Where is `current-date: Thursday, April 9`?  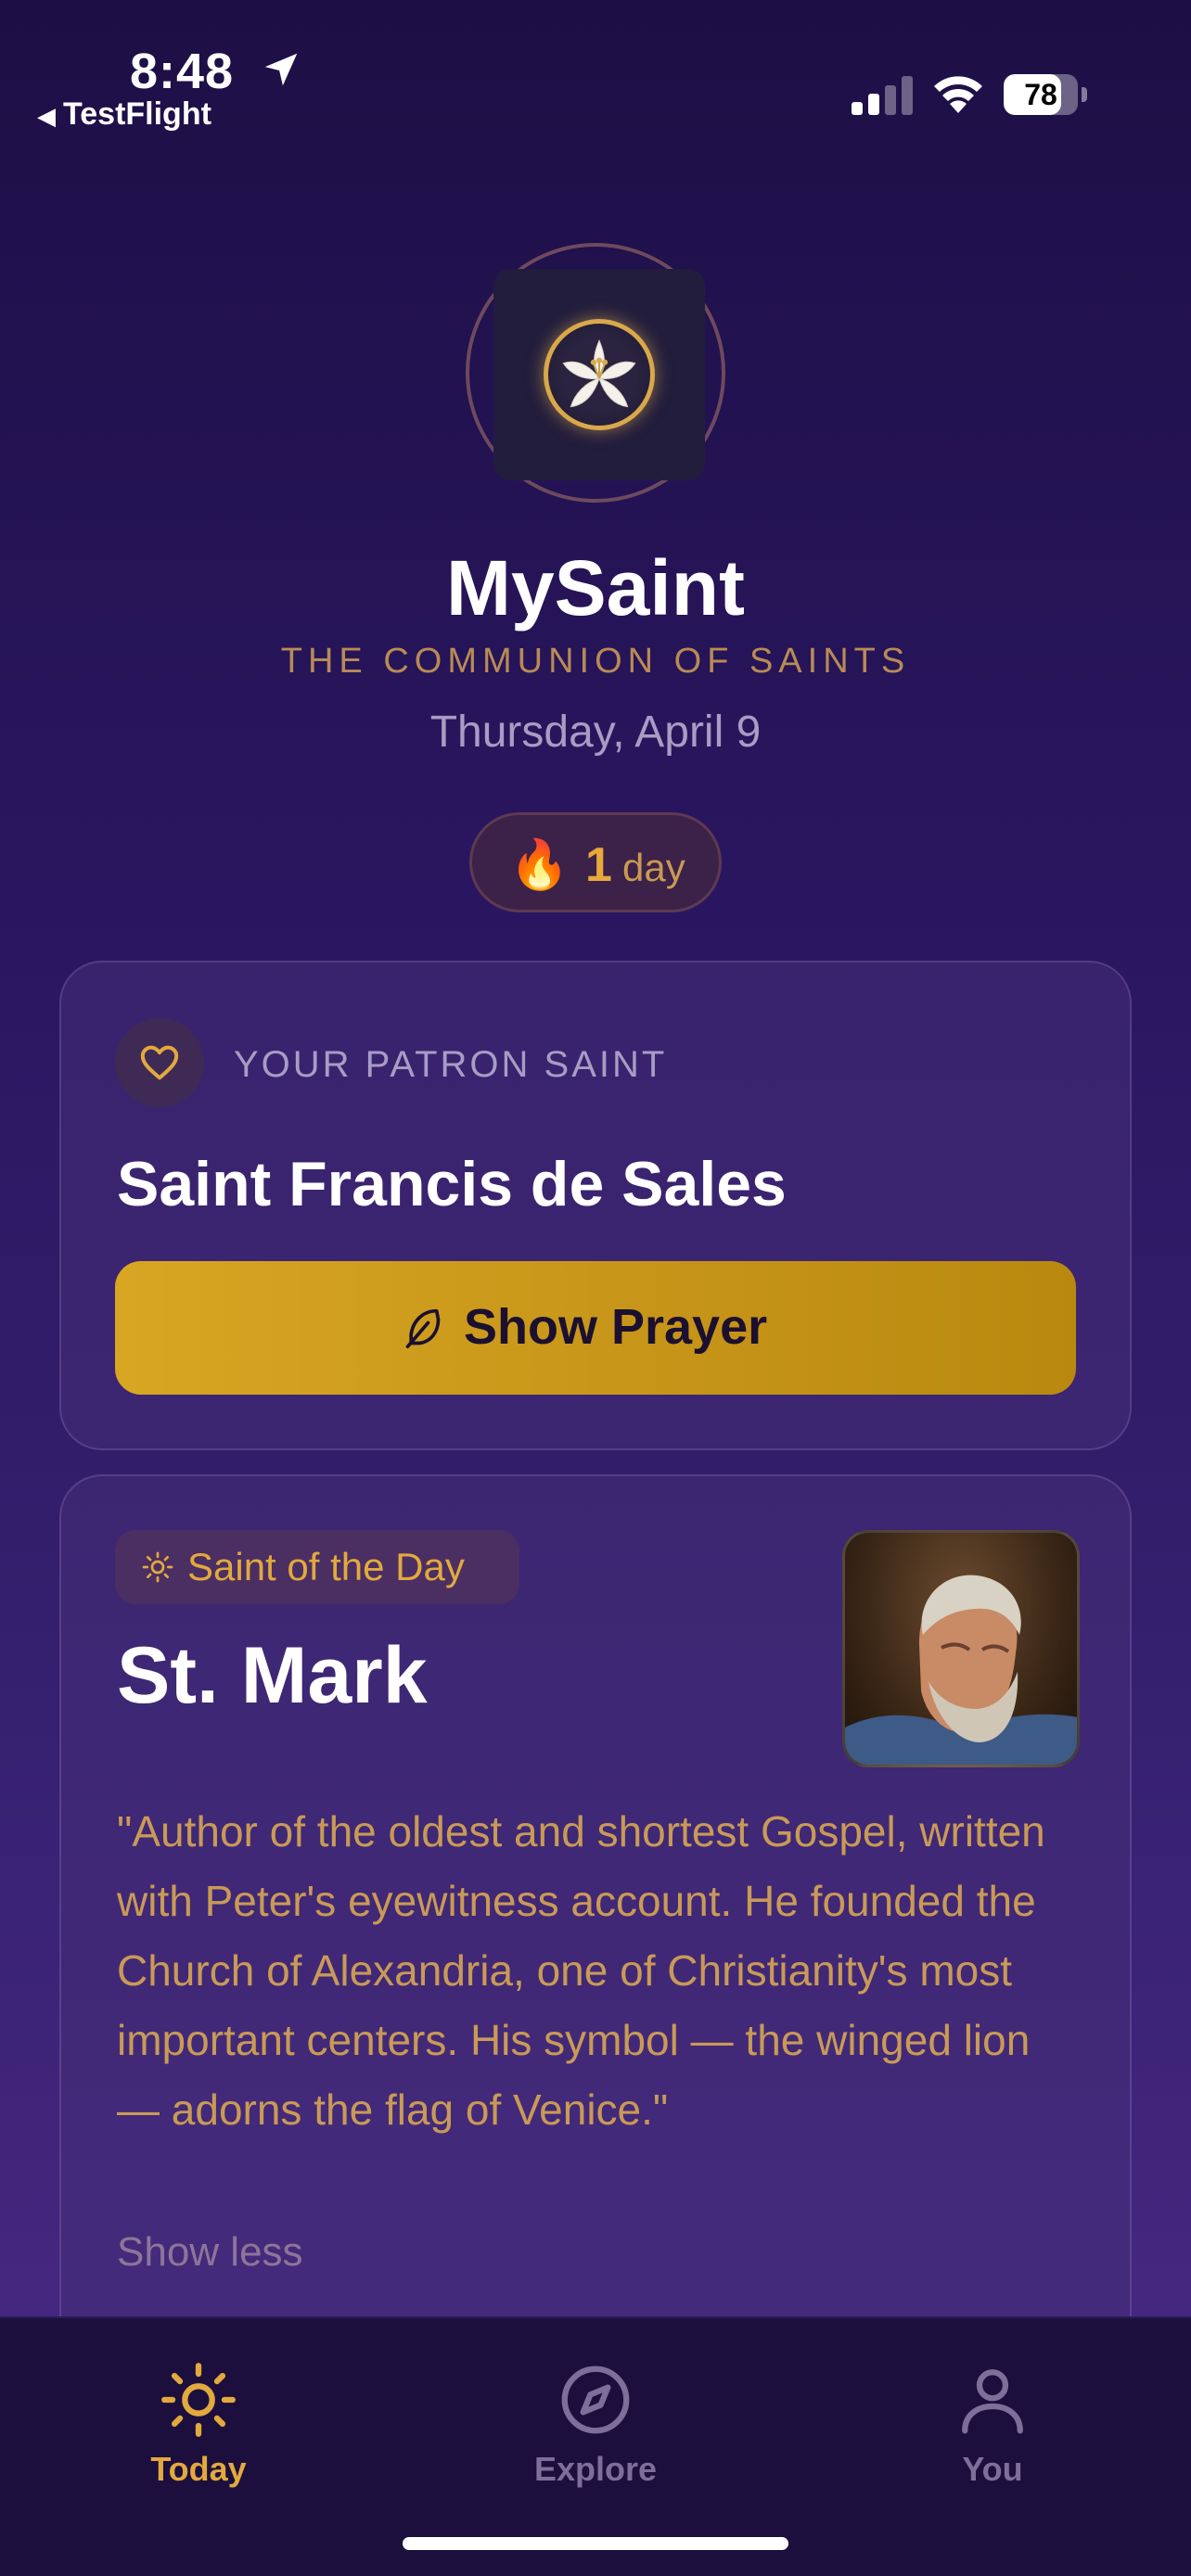
current-date: Thursday, April 9 is located at coordinates (595, 732).